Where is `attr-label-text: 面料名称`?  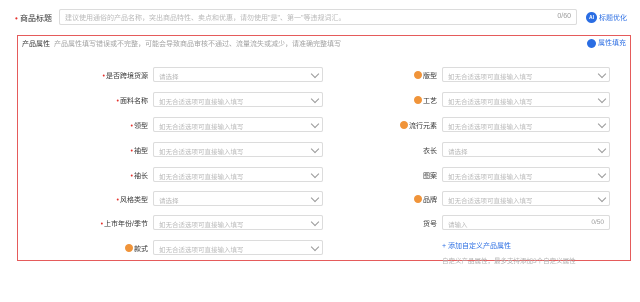 attr-label-text: 面料名称 is located at coordinates (134, 101).